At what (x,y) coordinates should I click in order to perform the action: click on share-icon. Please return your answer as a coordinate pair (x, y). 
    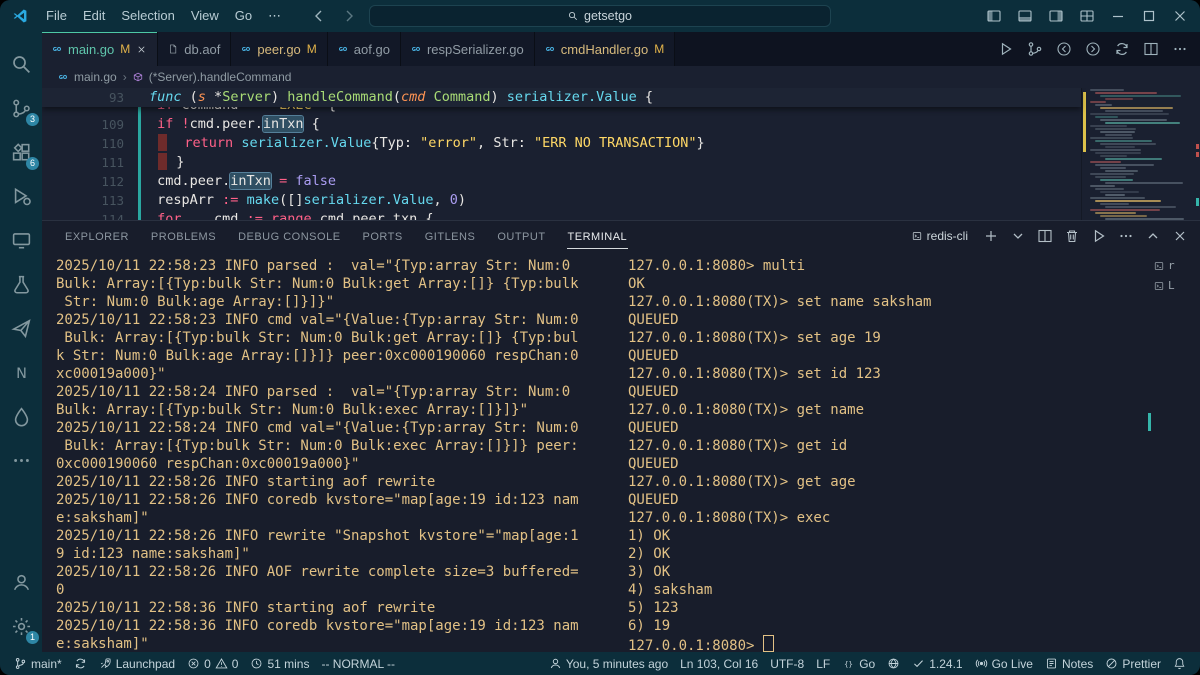
    Looking at the image, I should click on (21, 328).